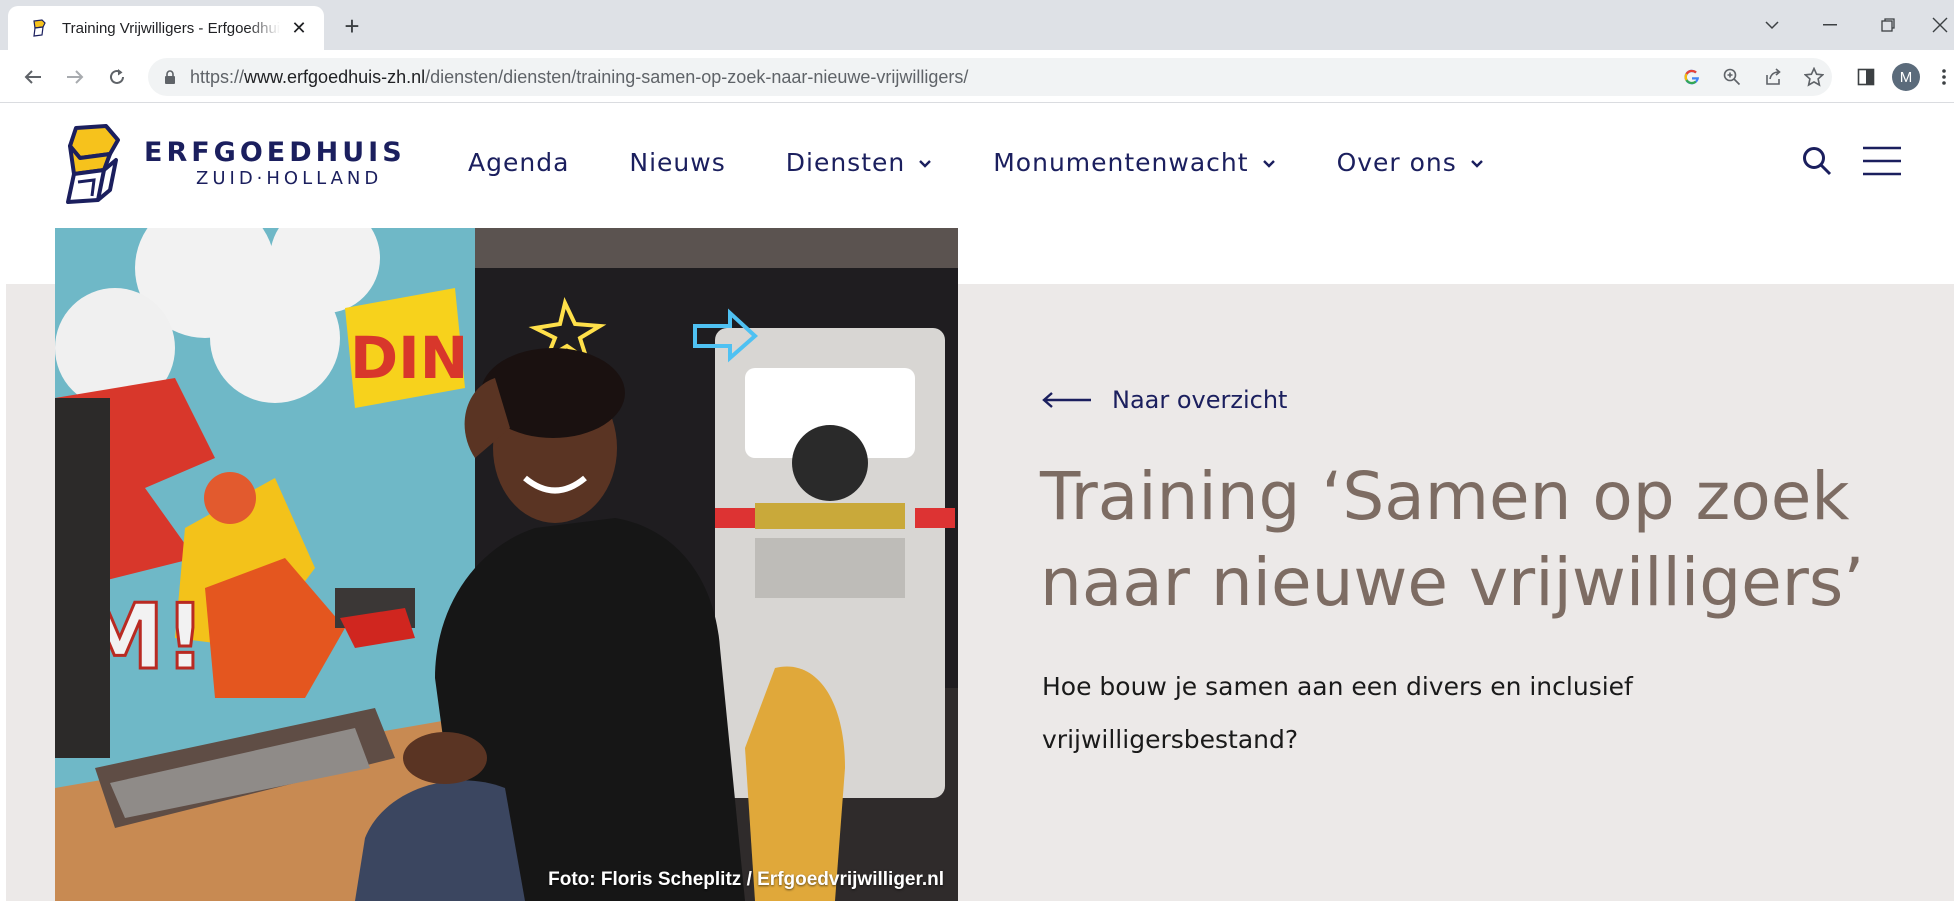 Image resolution: width=1954 pixels, height=901 pixels. What do you see at coordinates (1937, 25) in the screenshot?
I see `close-window-icon` at bounding box center [1937, 25].